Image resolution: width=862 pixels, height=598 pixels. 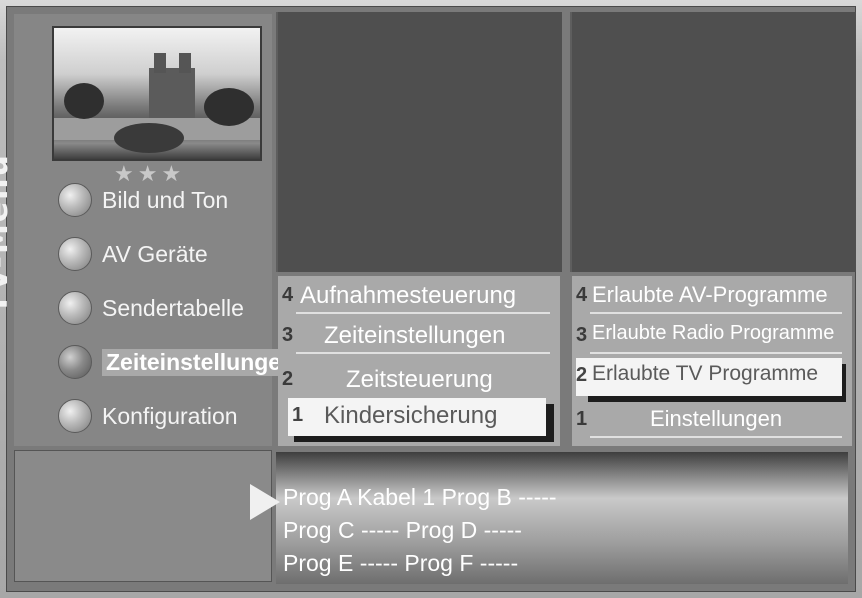 I want to click on item-label: Erlaubte AV-Programme, so click(x=710, y=294).